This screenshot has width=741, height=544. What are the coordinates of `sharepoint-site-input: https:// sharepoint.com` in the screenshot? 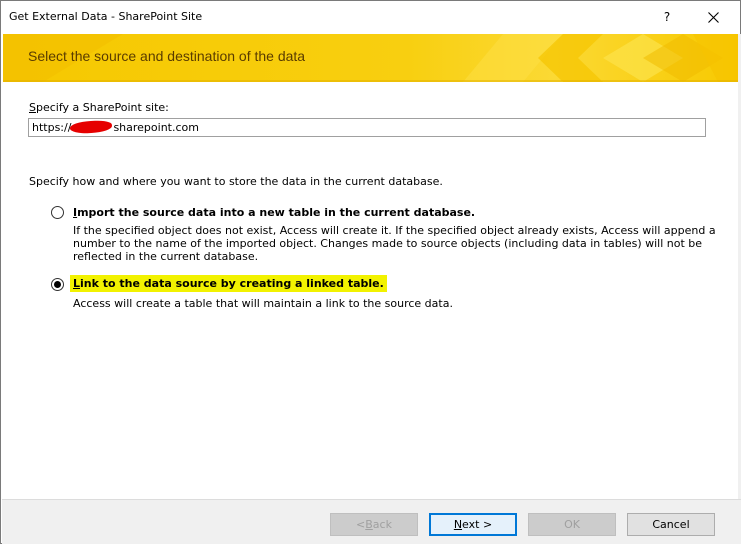 It's located at (367, 127).